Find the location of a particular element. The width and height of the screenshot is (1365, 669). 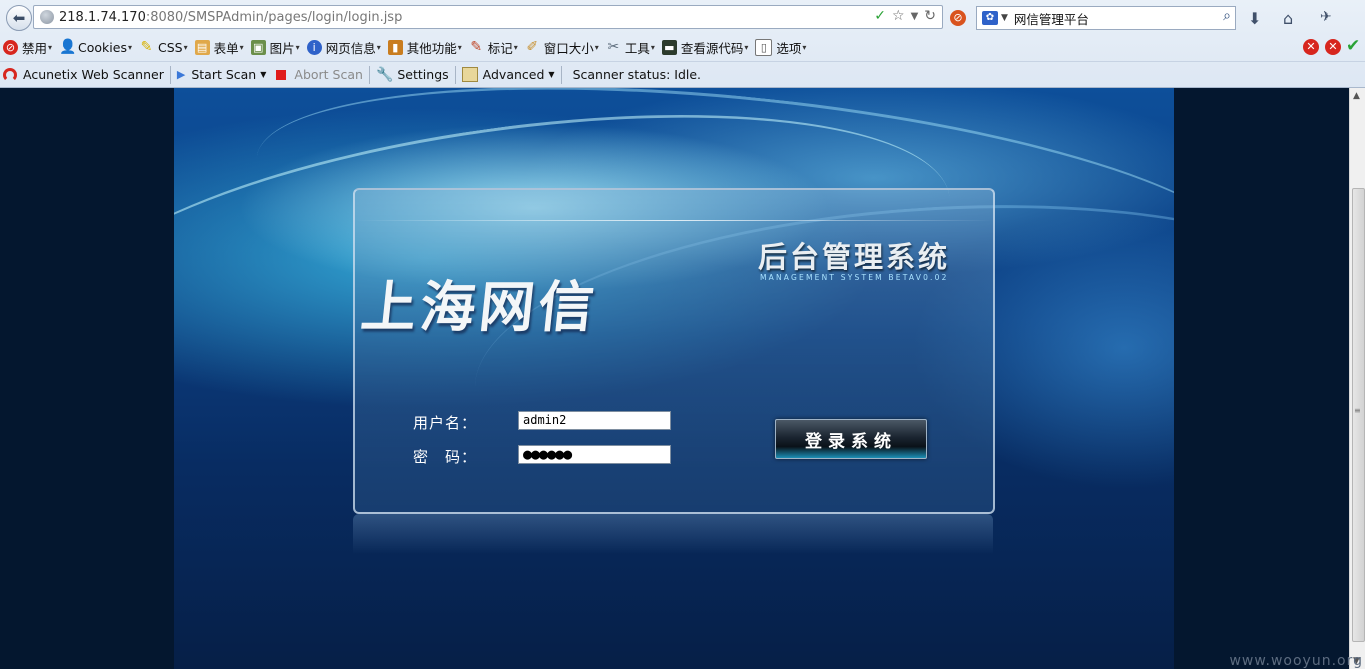

play-icon: ▶ is located at coordinates (181, 74).